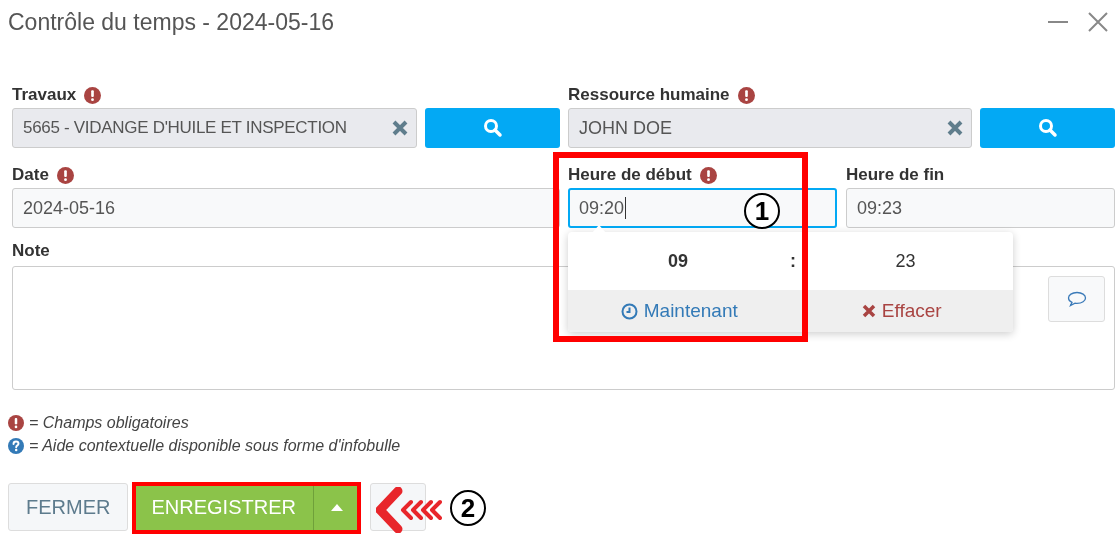 The height and width of the screenshot is (542, 1118). What do you see at coordinates (649, 95) in the screenshot?
I see `field-label: Ressource humaine` at bounding box center [649, 95].